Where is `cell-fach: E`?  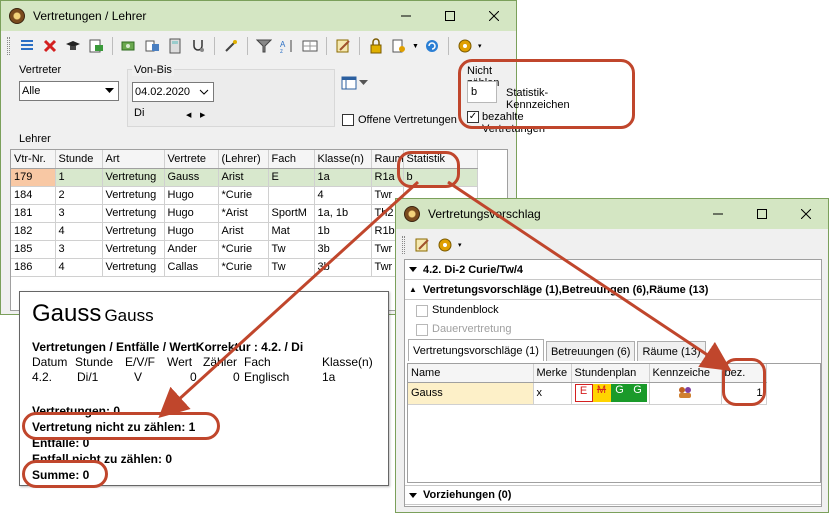 cell-fach: E is located at coordinates (291, 177).